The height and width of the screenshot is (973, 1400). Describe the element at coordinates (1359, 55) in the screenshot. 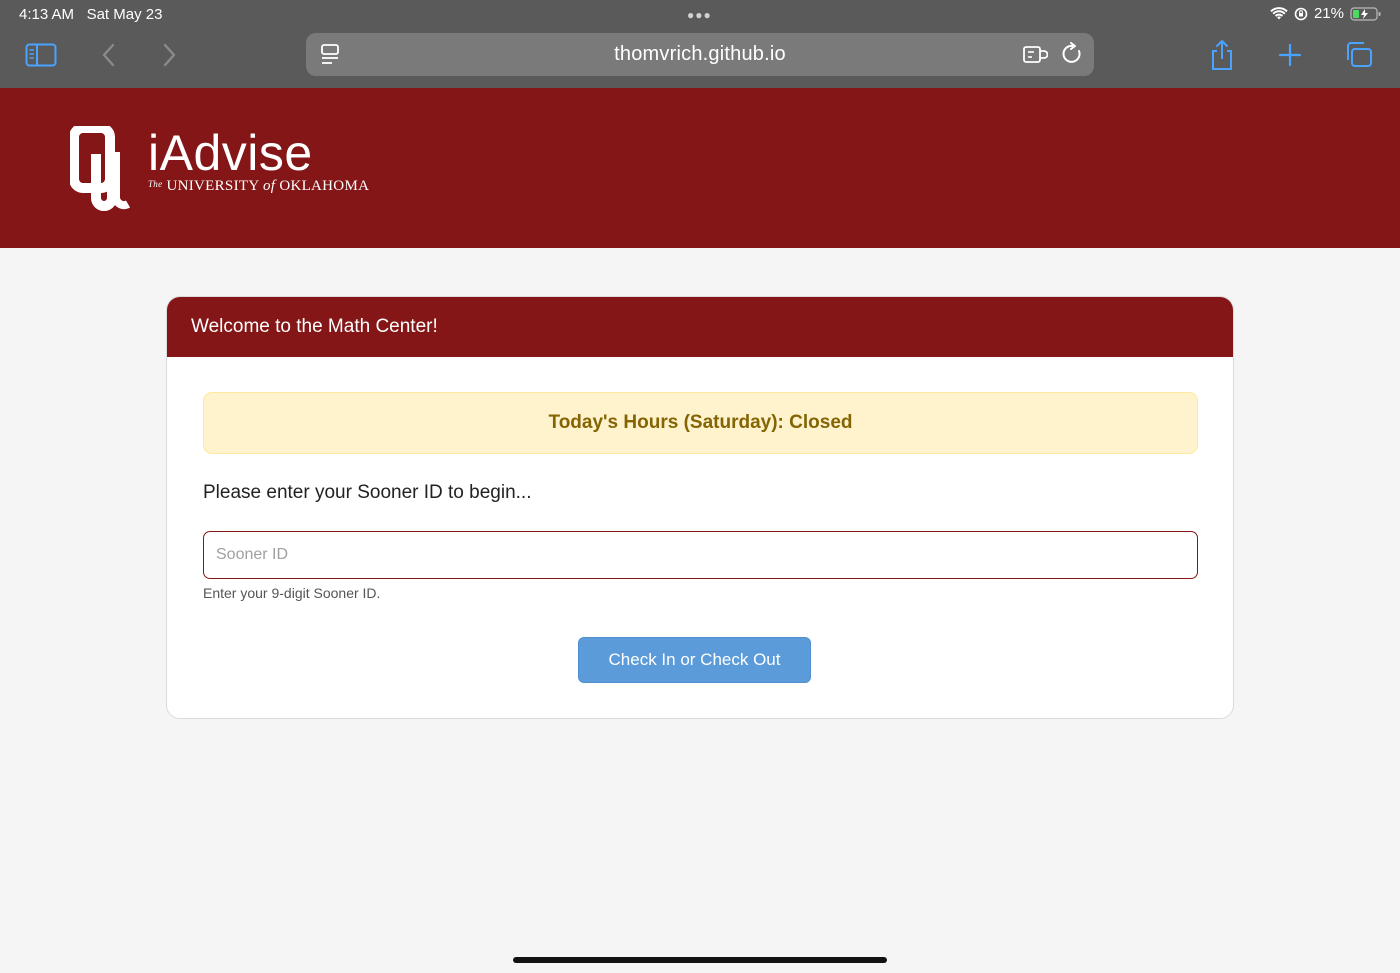

I see `tabs-overview-icon` at that location.